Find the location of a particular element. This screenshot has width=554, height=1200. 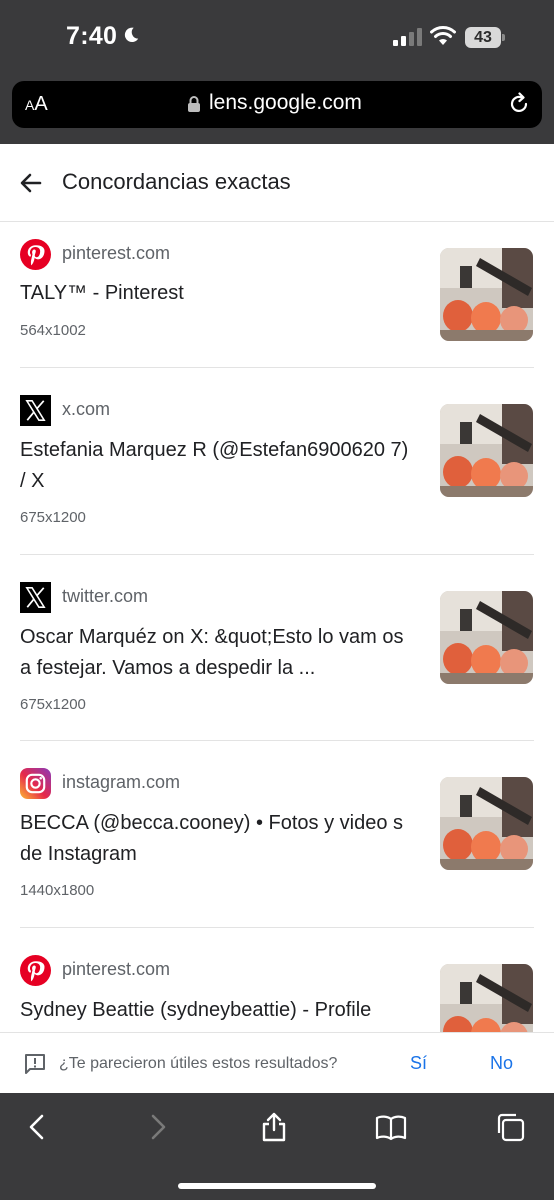

url-text: lens.google.com is located at coordinates (285, 103).